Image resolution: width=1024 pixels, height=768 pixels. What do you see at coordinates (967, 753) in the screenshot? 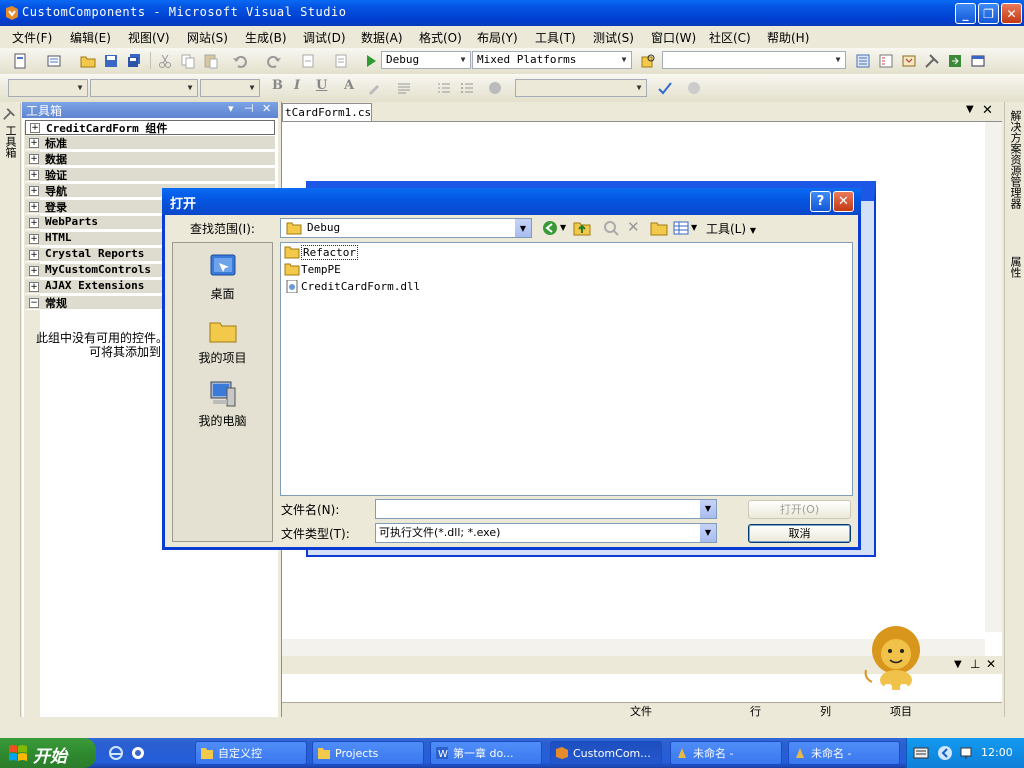
I see `network-icon` at bounding box center [967, 753].